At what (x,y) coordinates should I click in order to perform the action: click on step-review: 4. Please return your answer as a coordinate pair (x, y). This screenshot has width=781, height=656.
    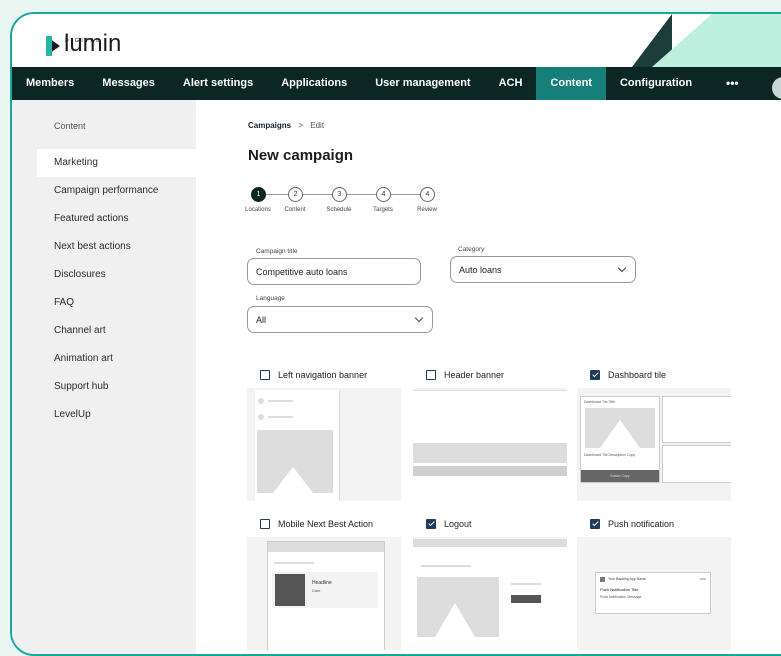
    Looking at the image, I should click on (427, 194).